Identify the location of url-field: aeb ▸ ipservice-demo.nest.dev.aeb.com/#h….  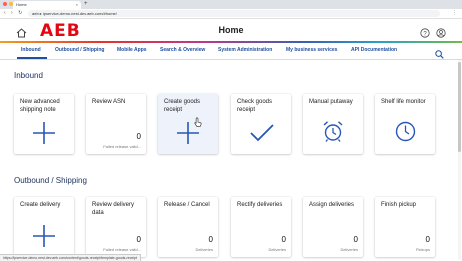
(234, 13).